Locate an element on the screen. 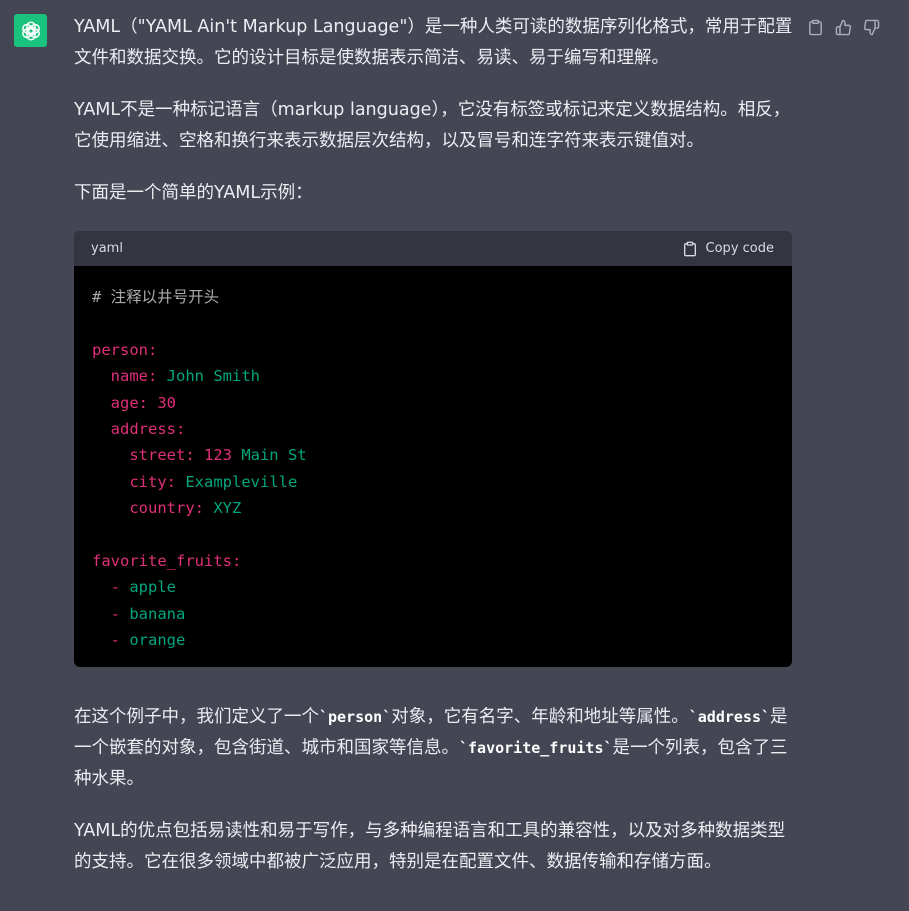  openai-logo-icon is located at coordinates (30, 30).